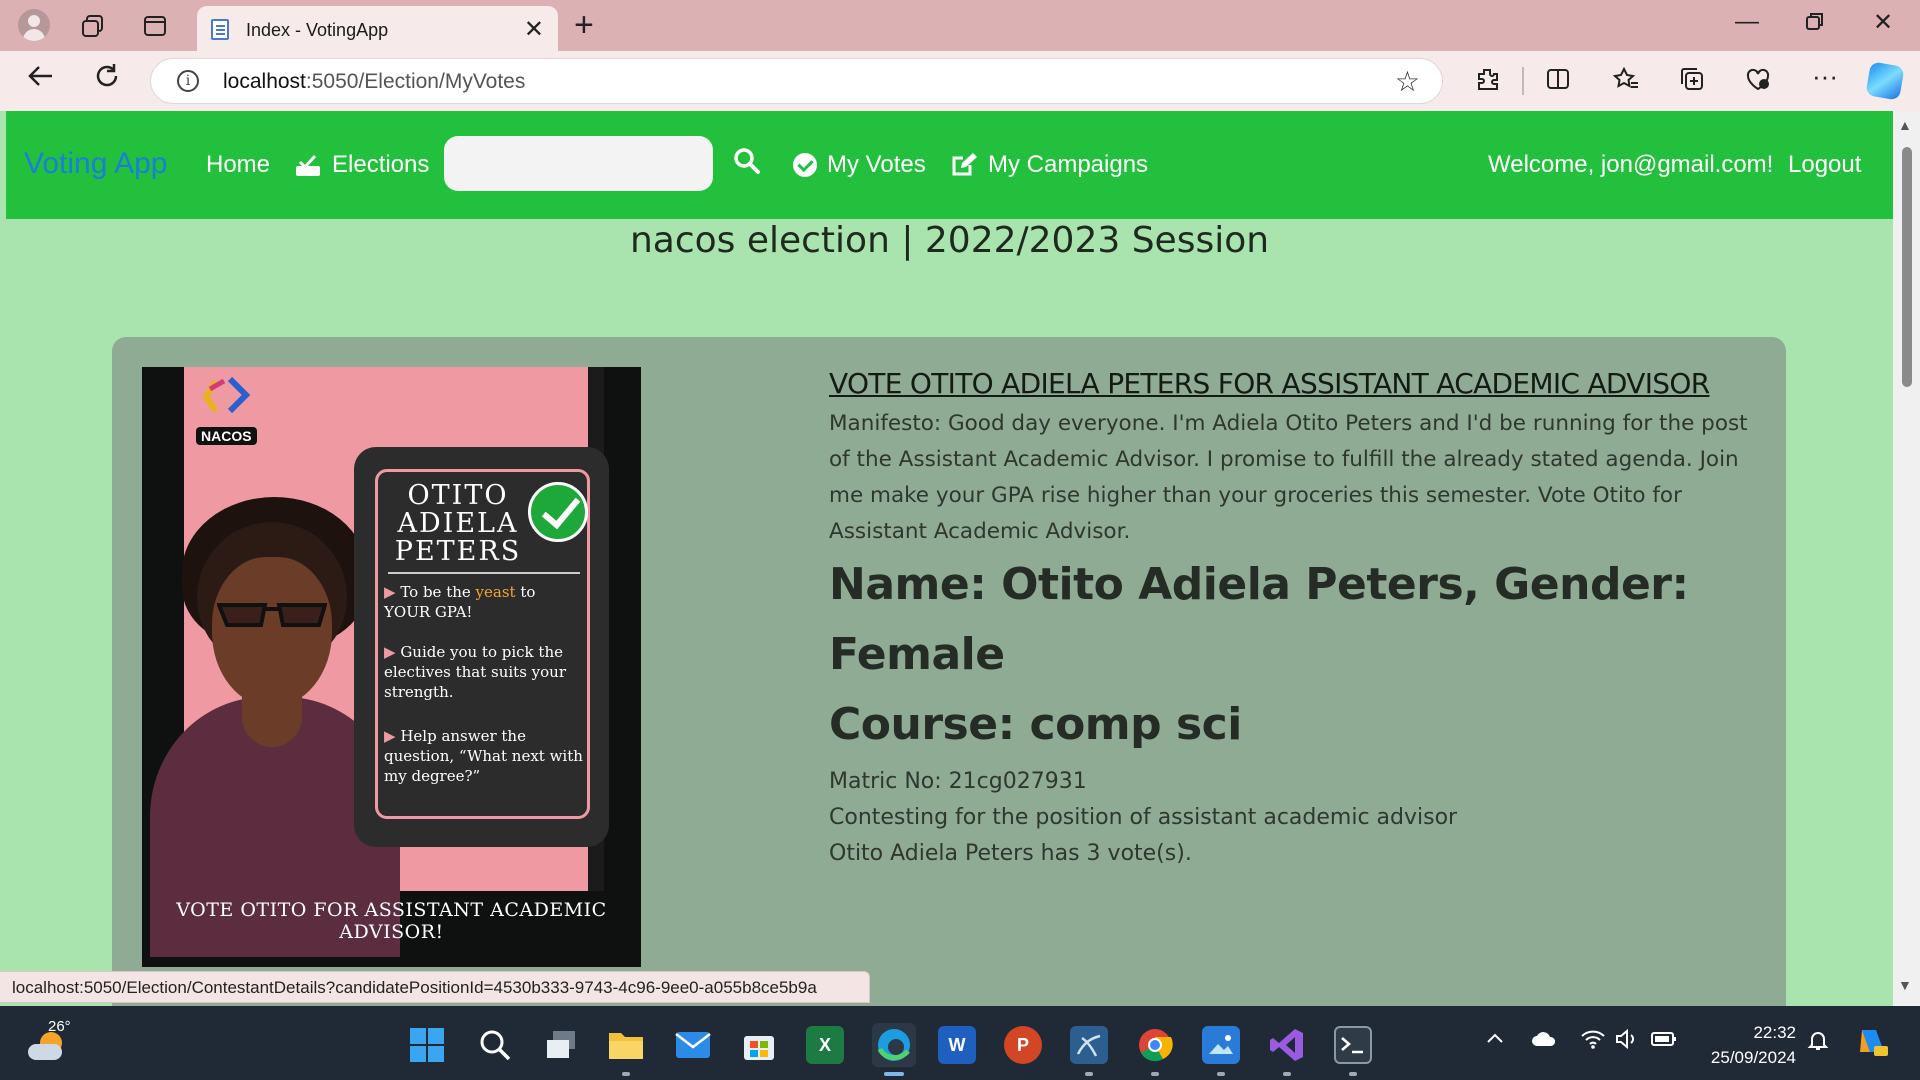 The width and height of the screenshot is (1920, 1080). What do you see at coordinates (693, 1045) in the screenshot?
I see `mail-icon` at bounding box center [693, 1045].